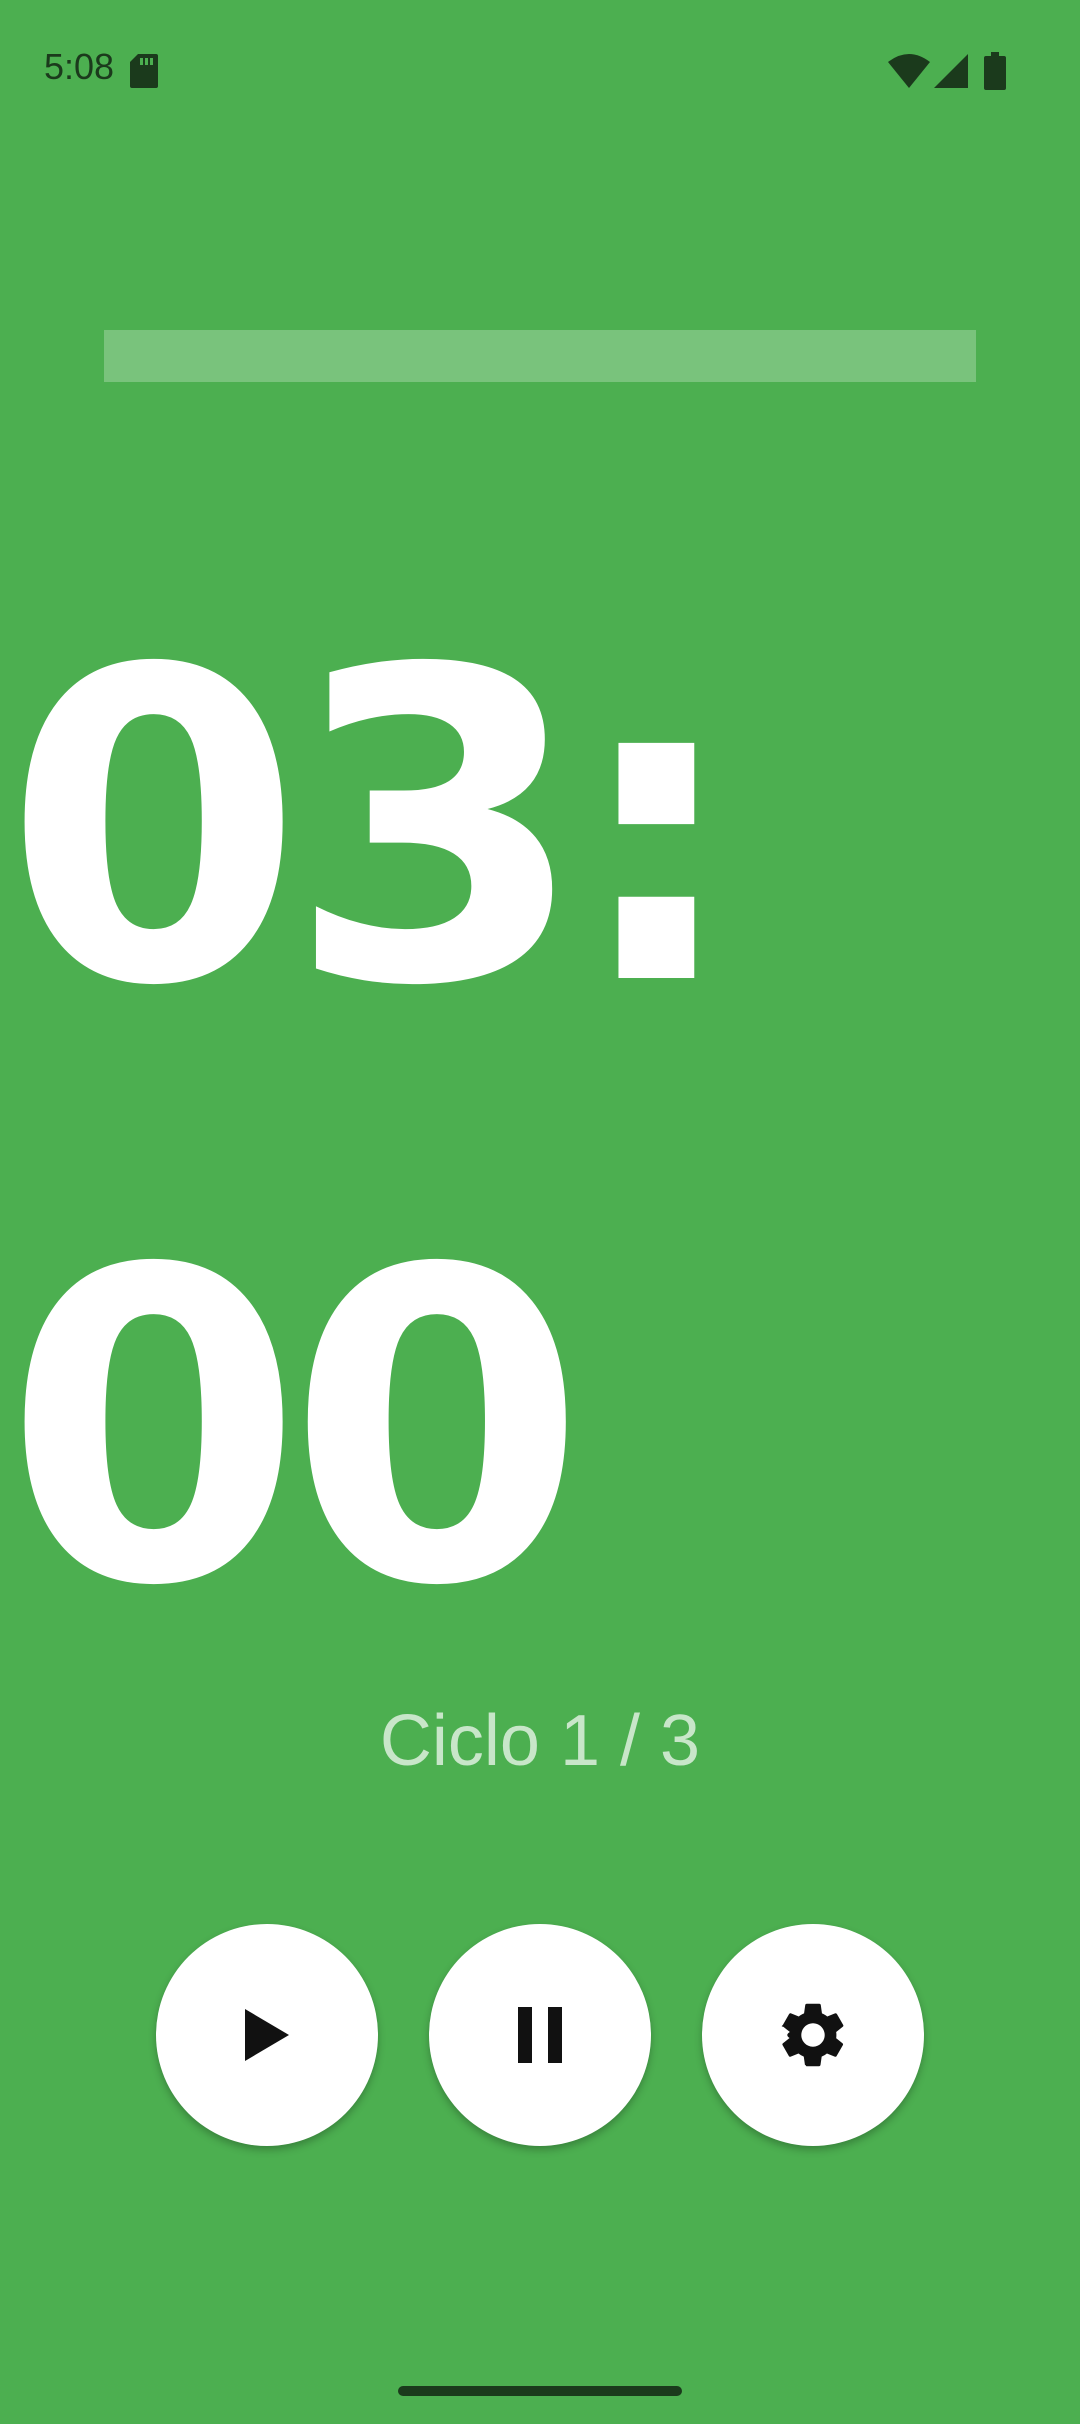 This screenshot has height=2424, width=1080. What do you see at coordinates (540, 1741) in the screenshot?
I see `cycle-label: Ciclo 1 / 3` at bounding box center [540, 1741].